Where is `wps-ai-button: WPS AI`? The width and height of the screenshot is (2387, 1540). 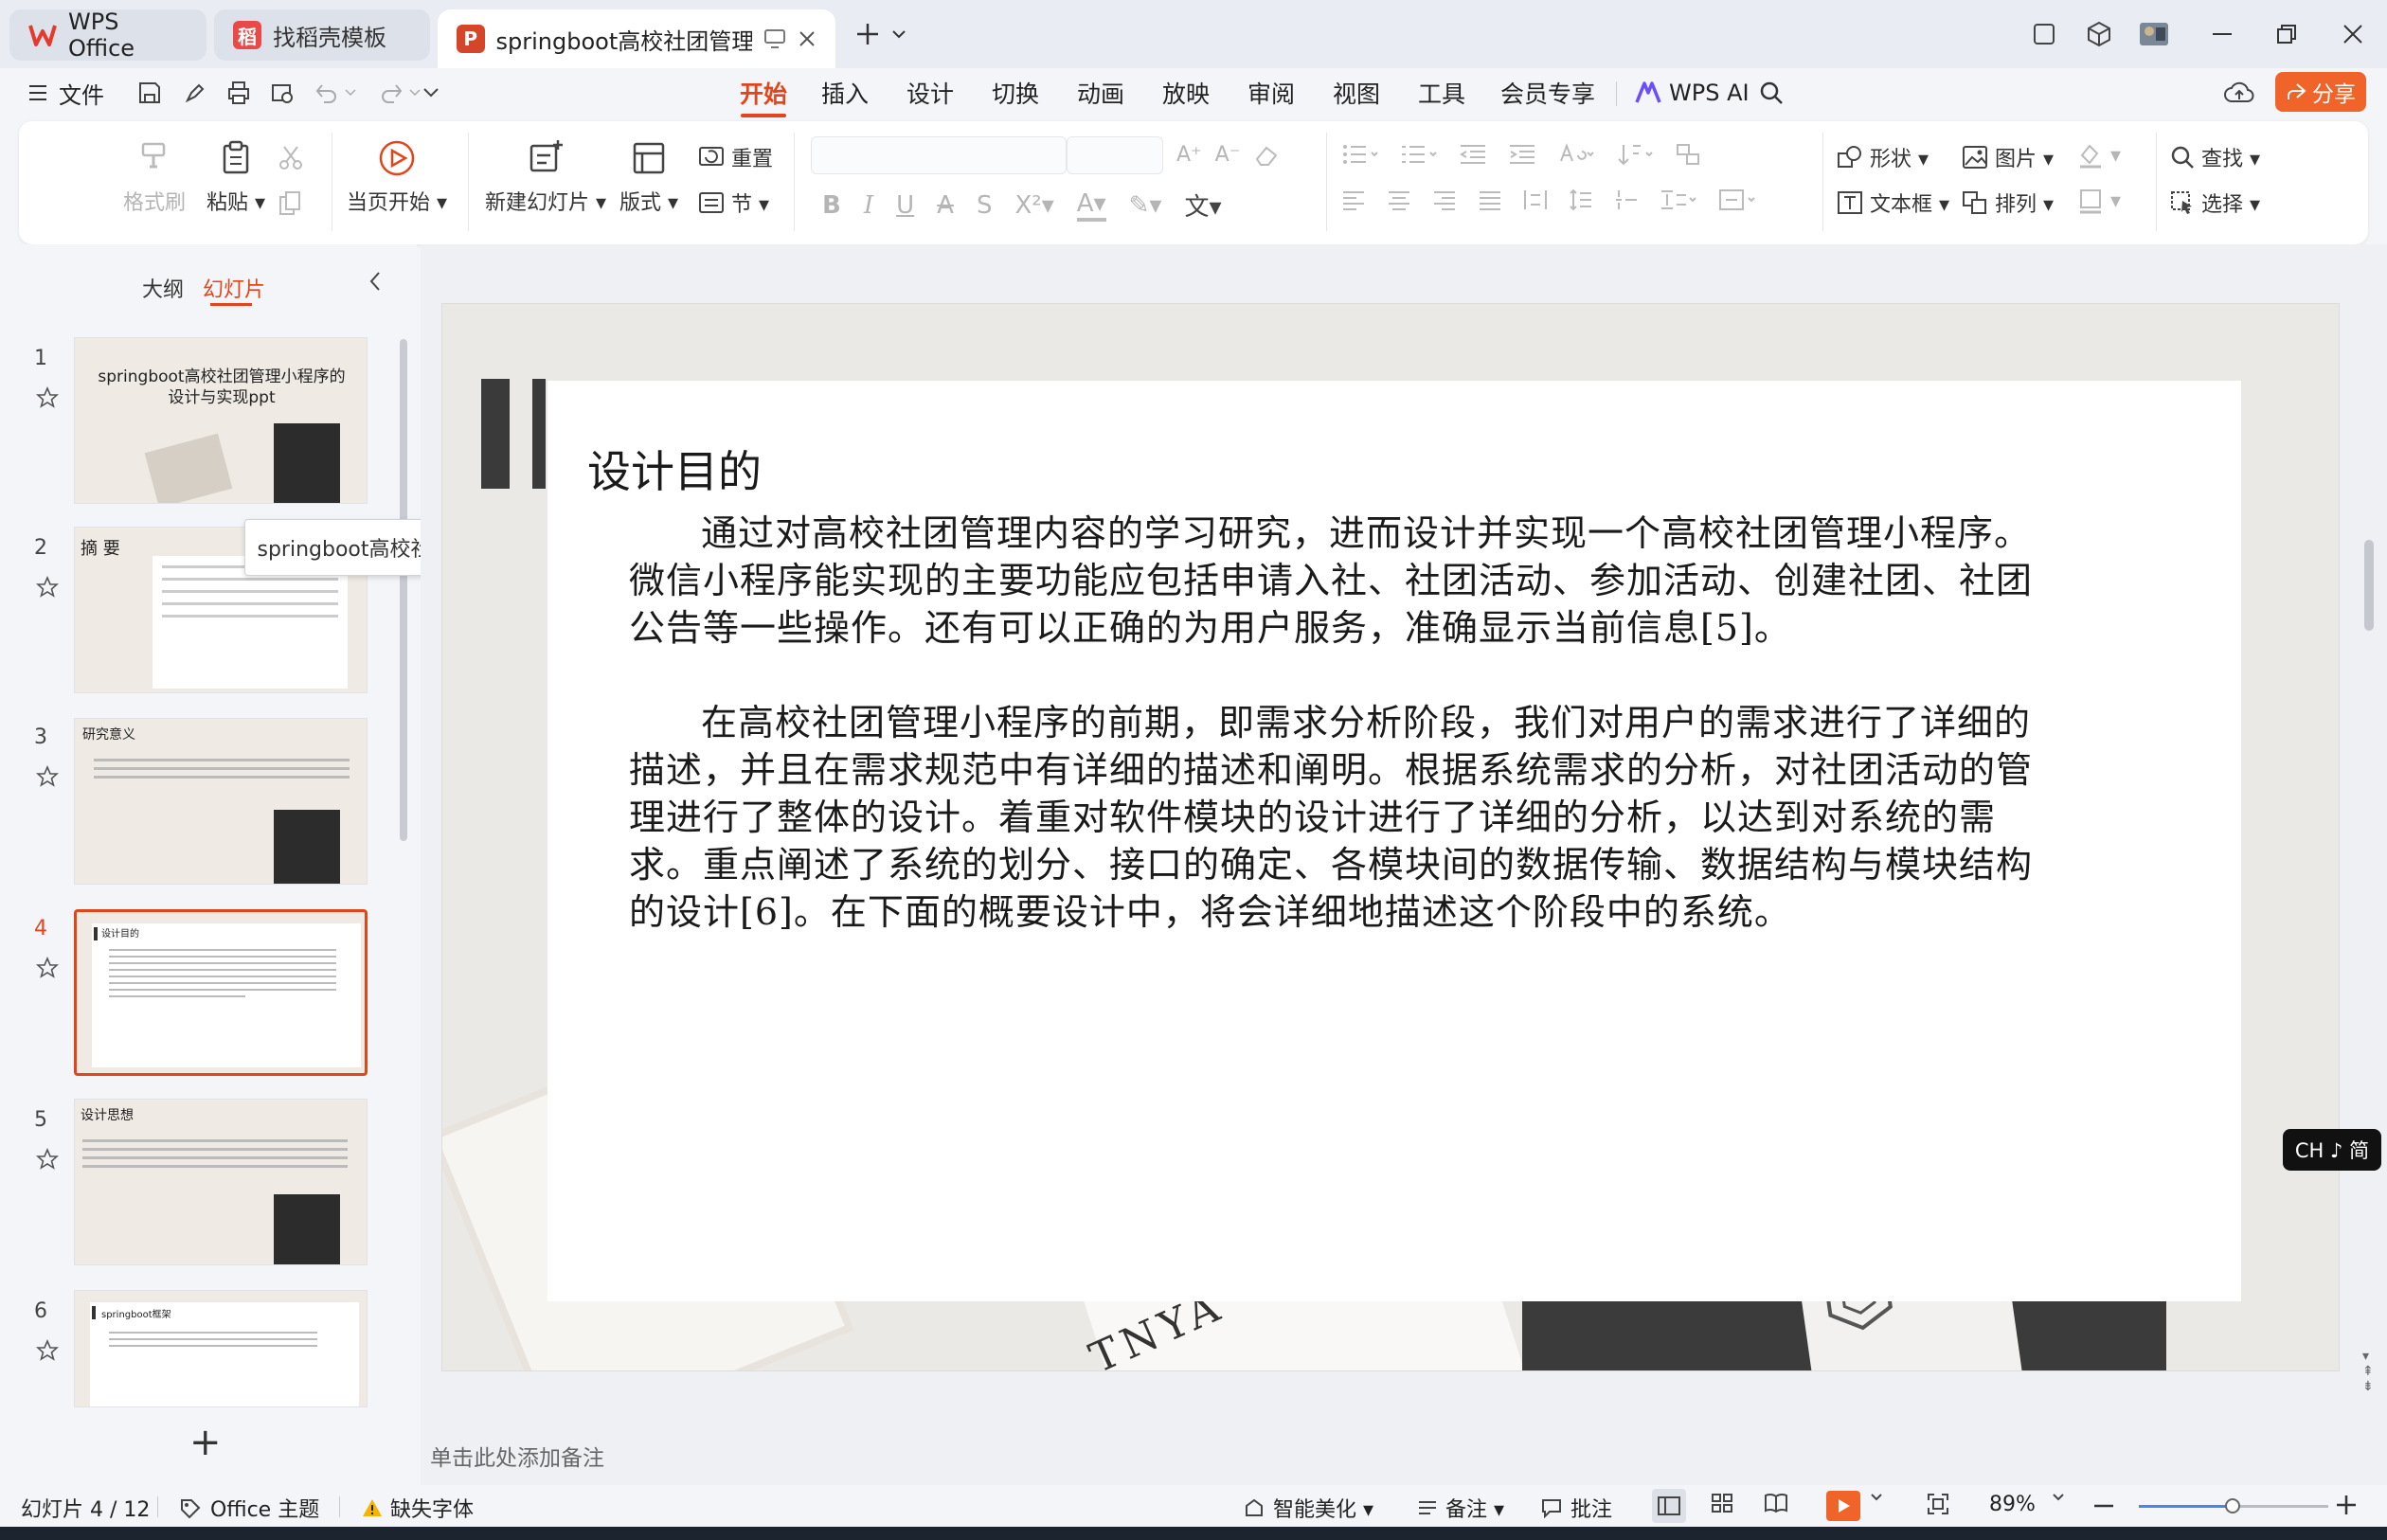
wps-ai-button: WPS AI is located at coordinates (1692, 93).